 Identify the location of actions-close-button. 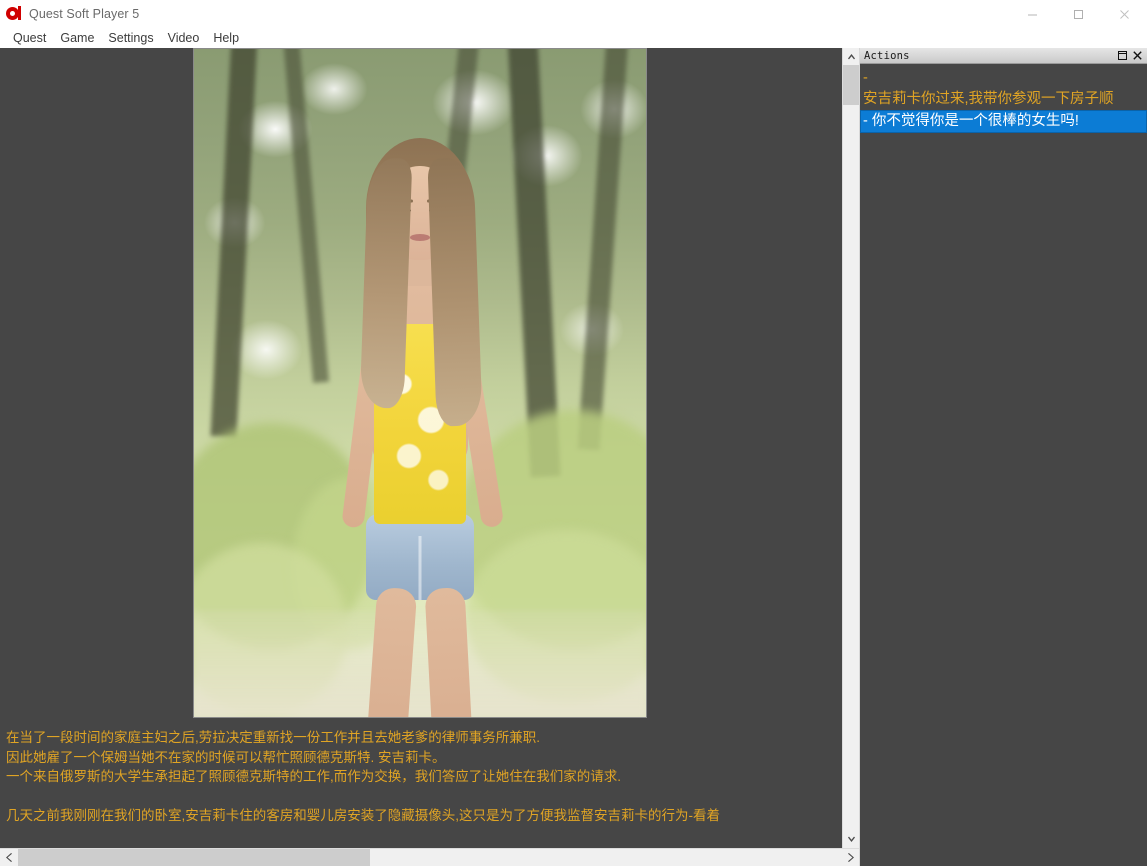
(1137, 56).